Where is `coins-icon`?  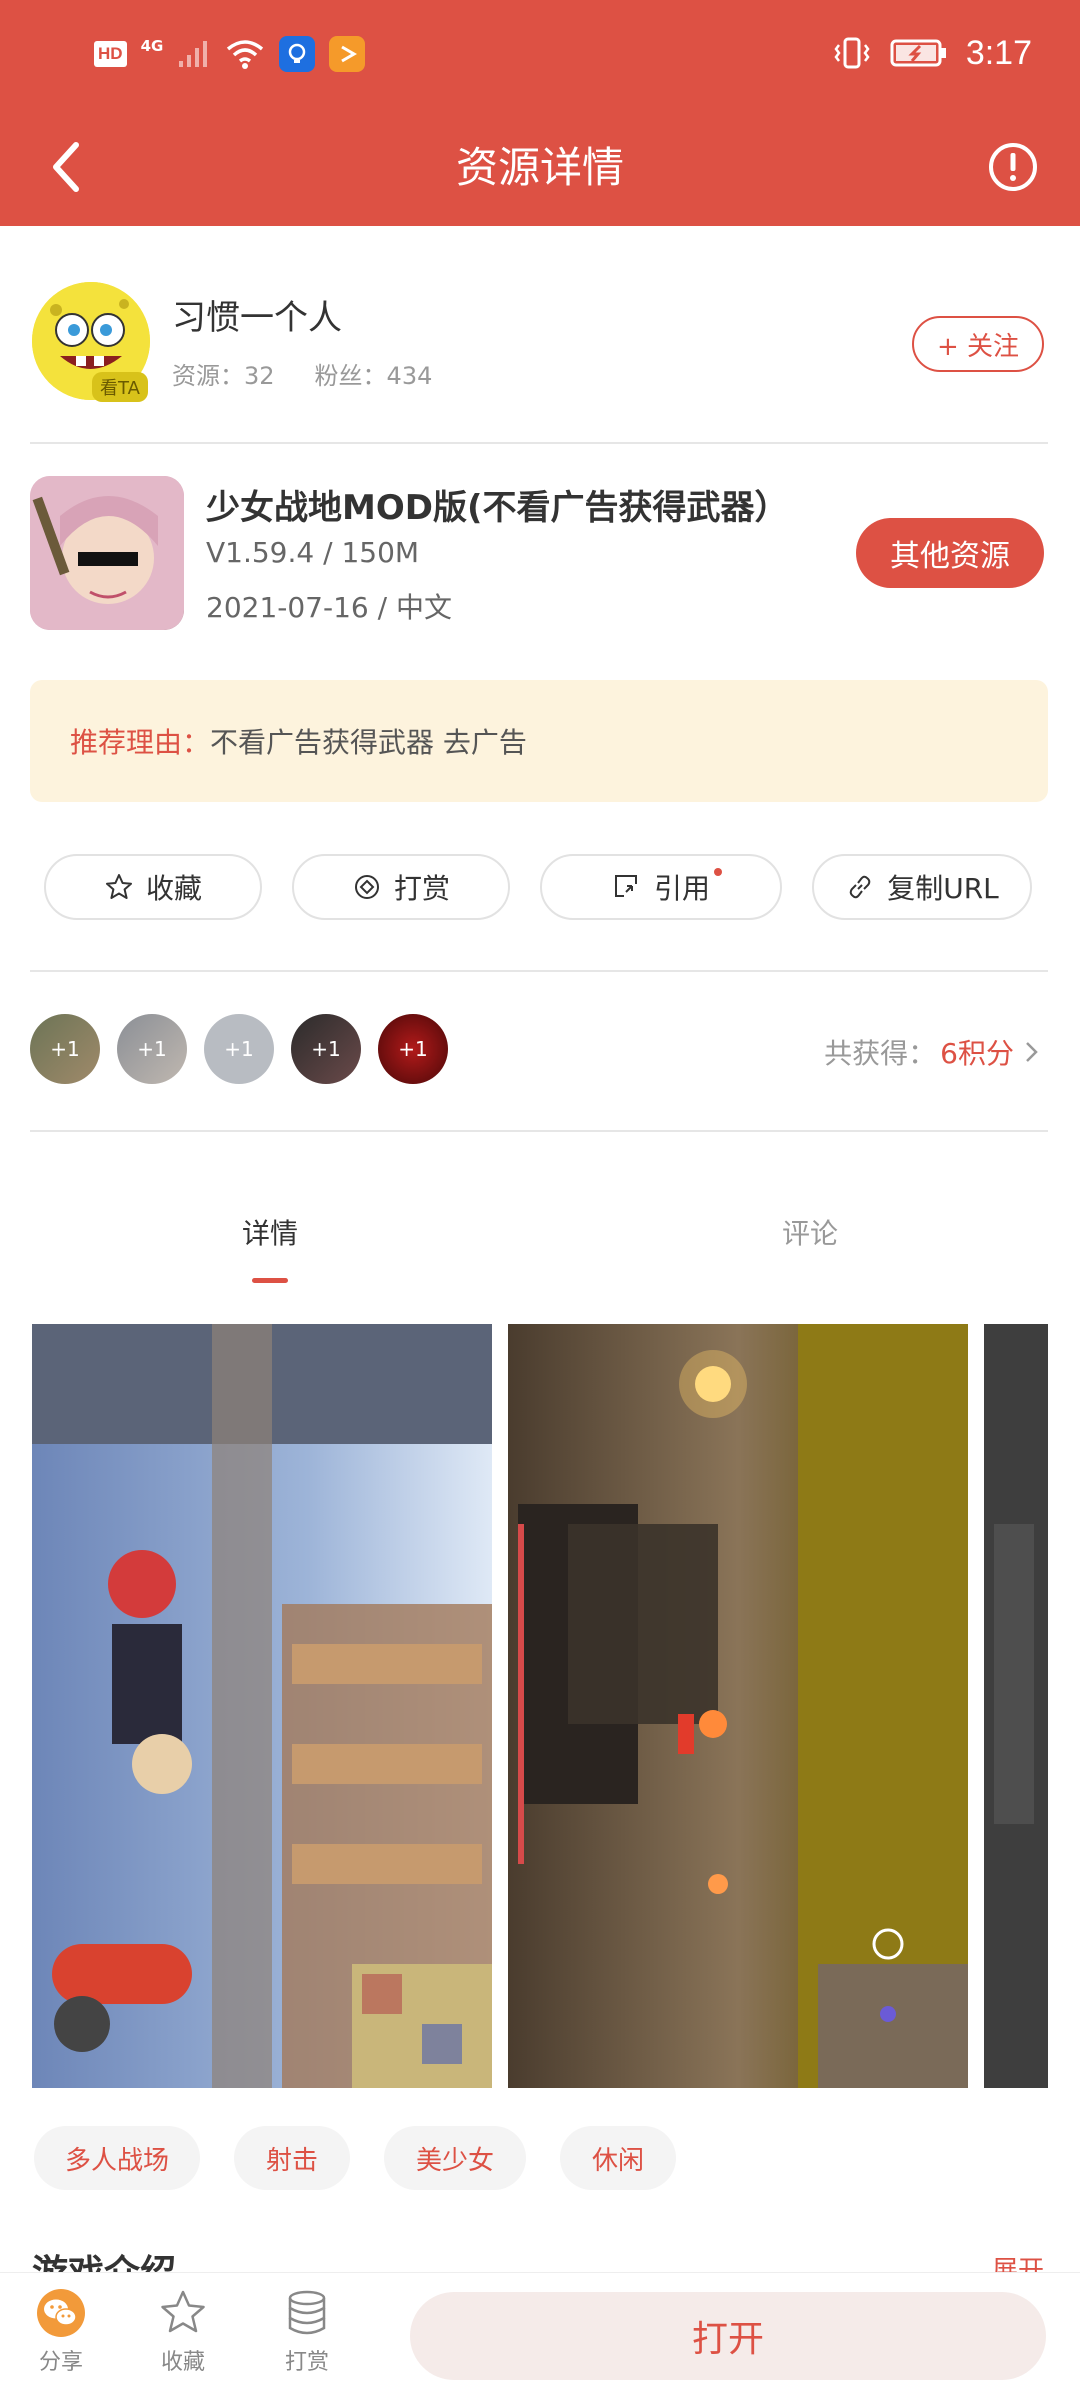 coins-icon is located at coordinates (307, 2312).